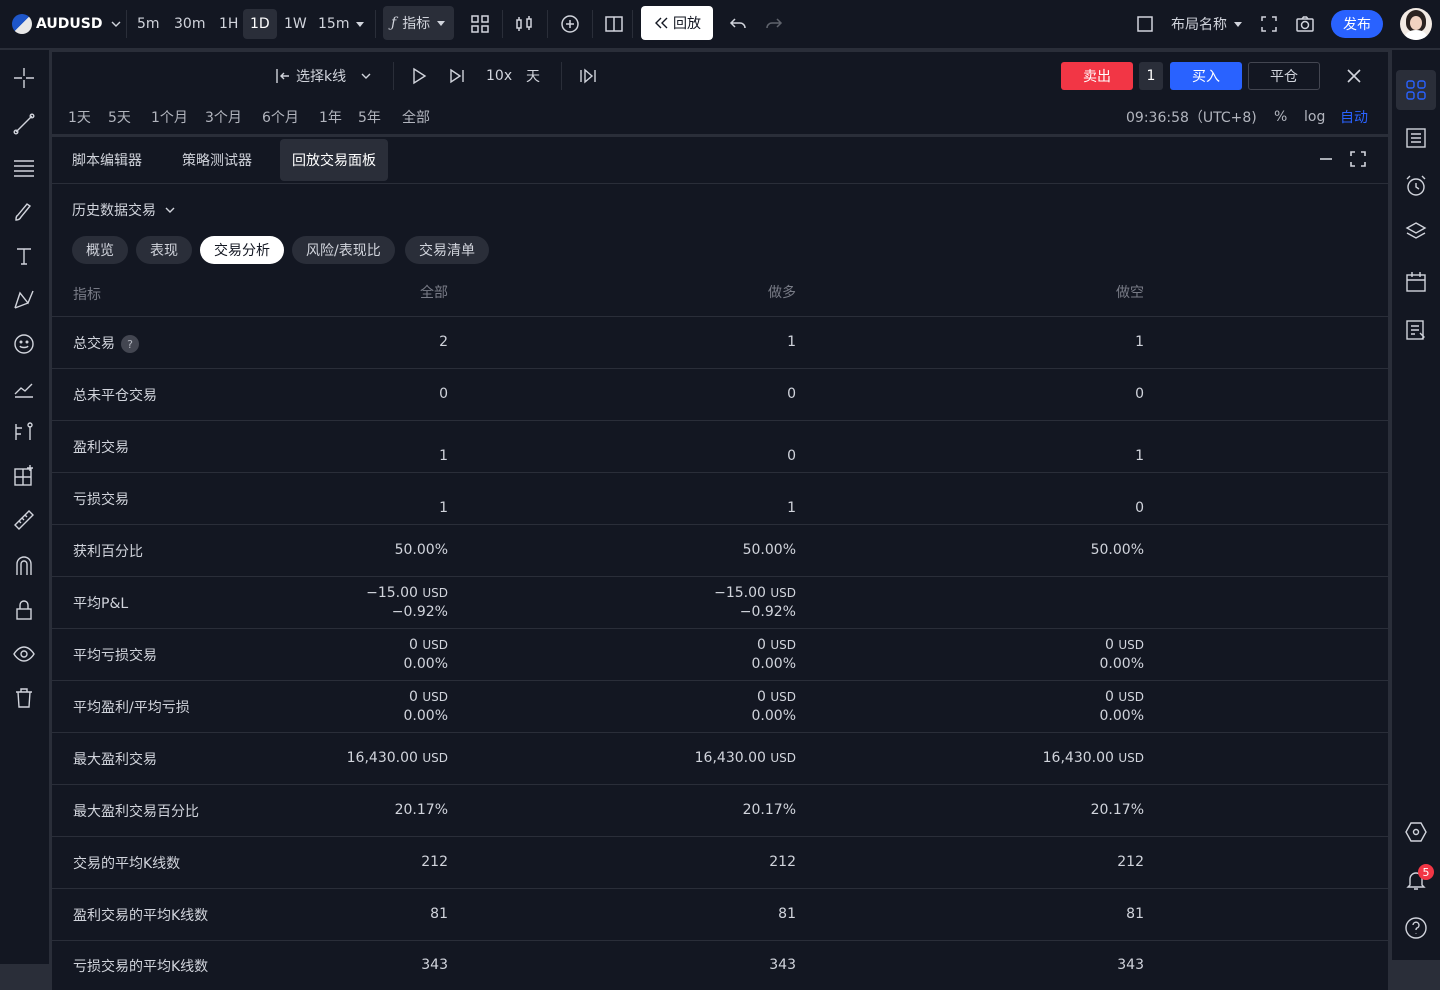 This screenshot has width=1440, height=990. Describe the element at coordinates (369, 117) in the screenshot. I see `range-5y: 5年` at that location.